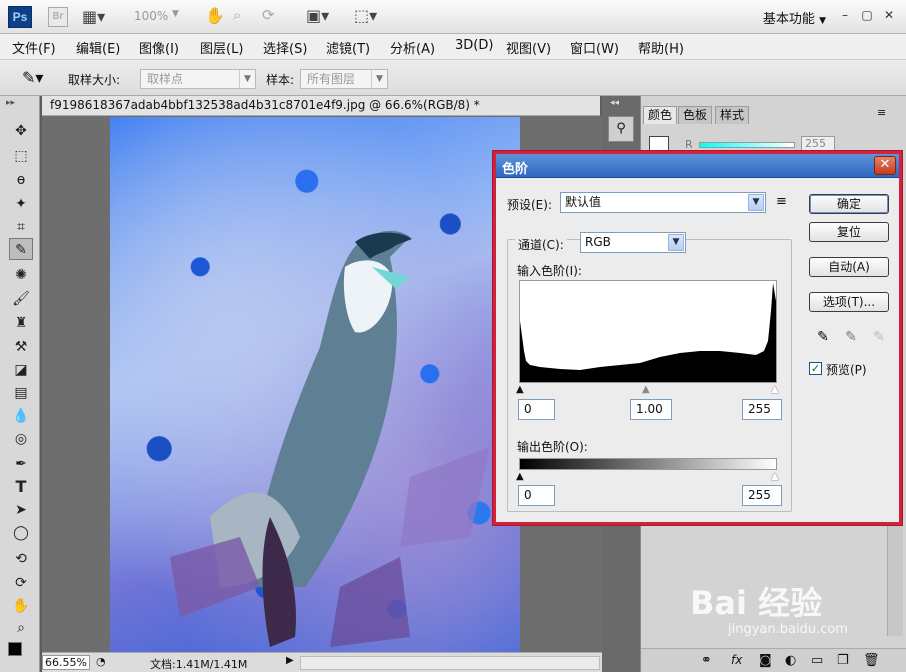  Describe the element at coordinates (159, 47) in the screenshot. I see `menu-image: 图像(I)` at that location.